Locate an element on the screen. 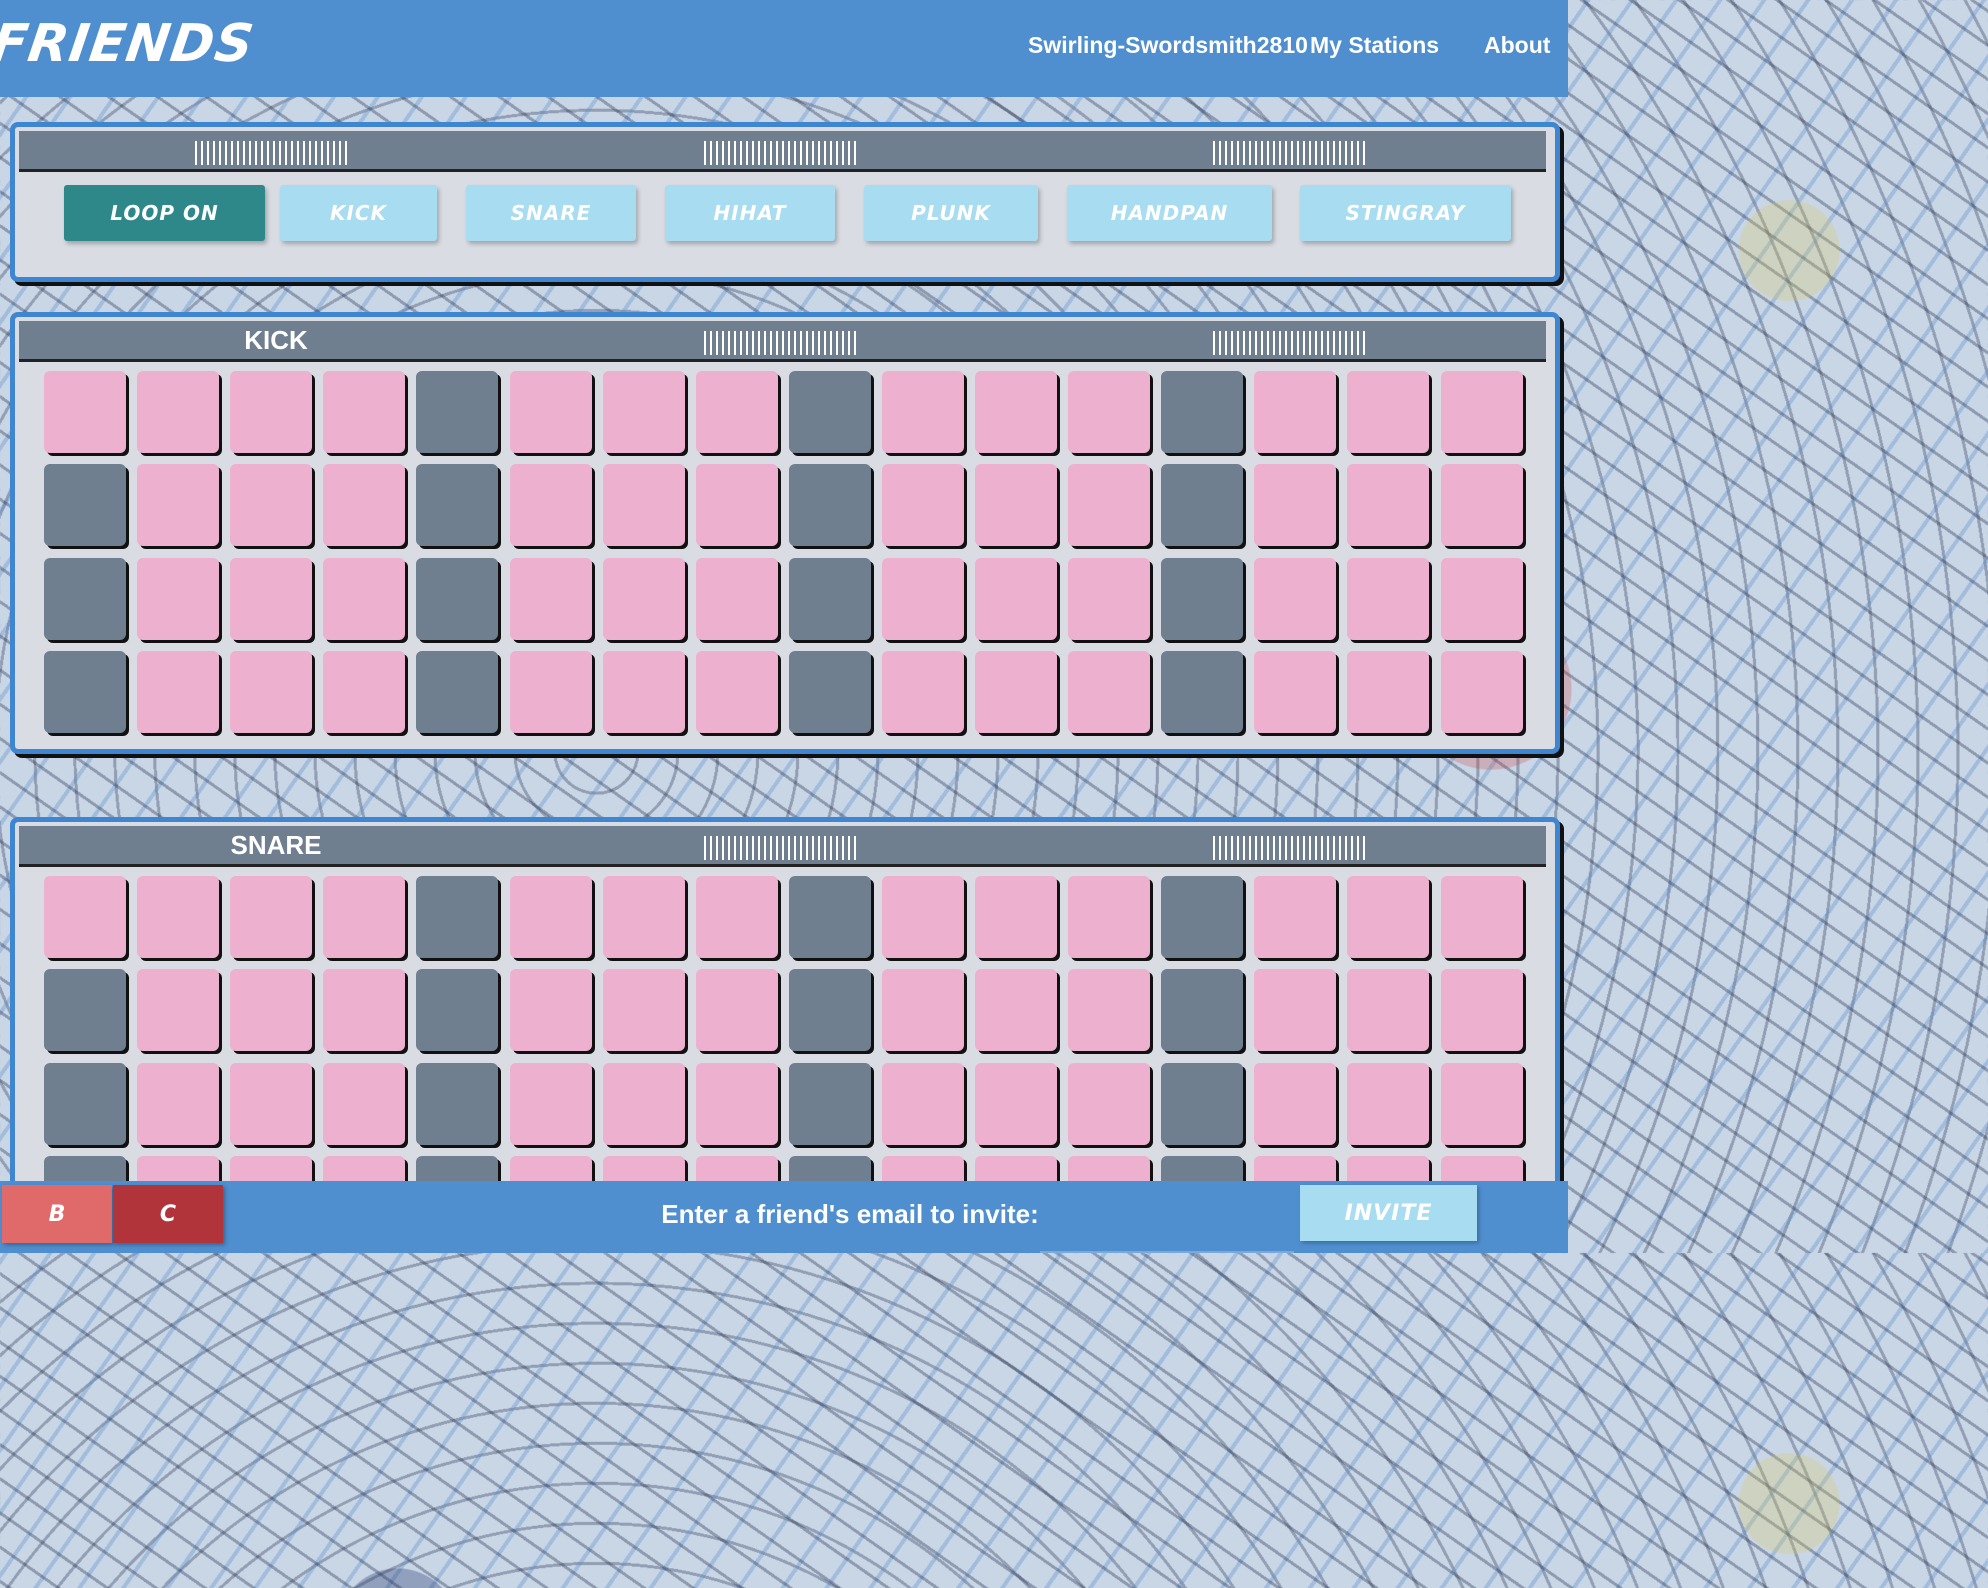 The image size is (1988, 1588). key-b-button: B is located at coordinates (57, 1214).